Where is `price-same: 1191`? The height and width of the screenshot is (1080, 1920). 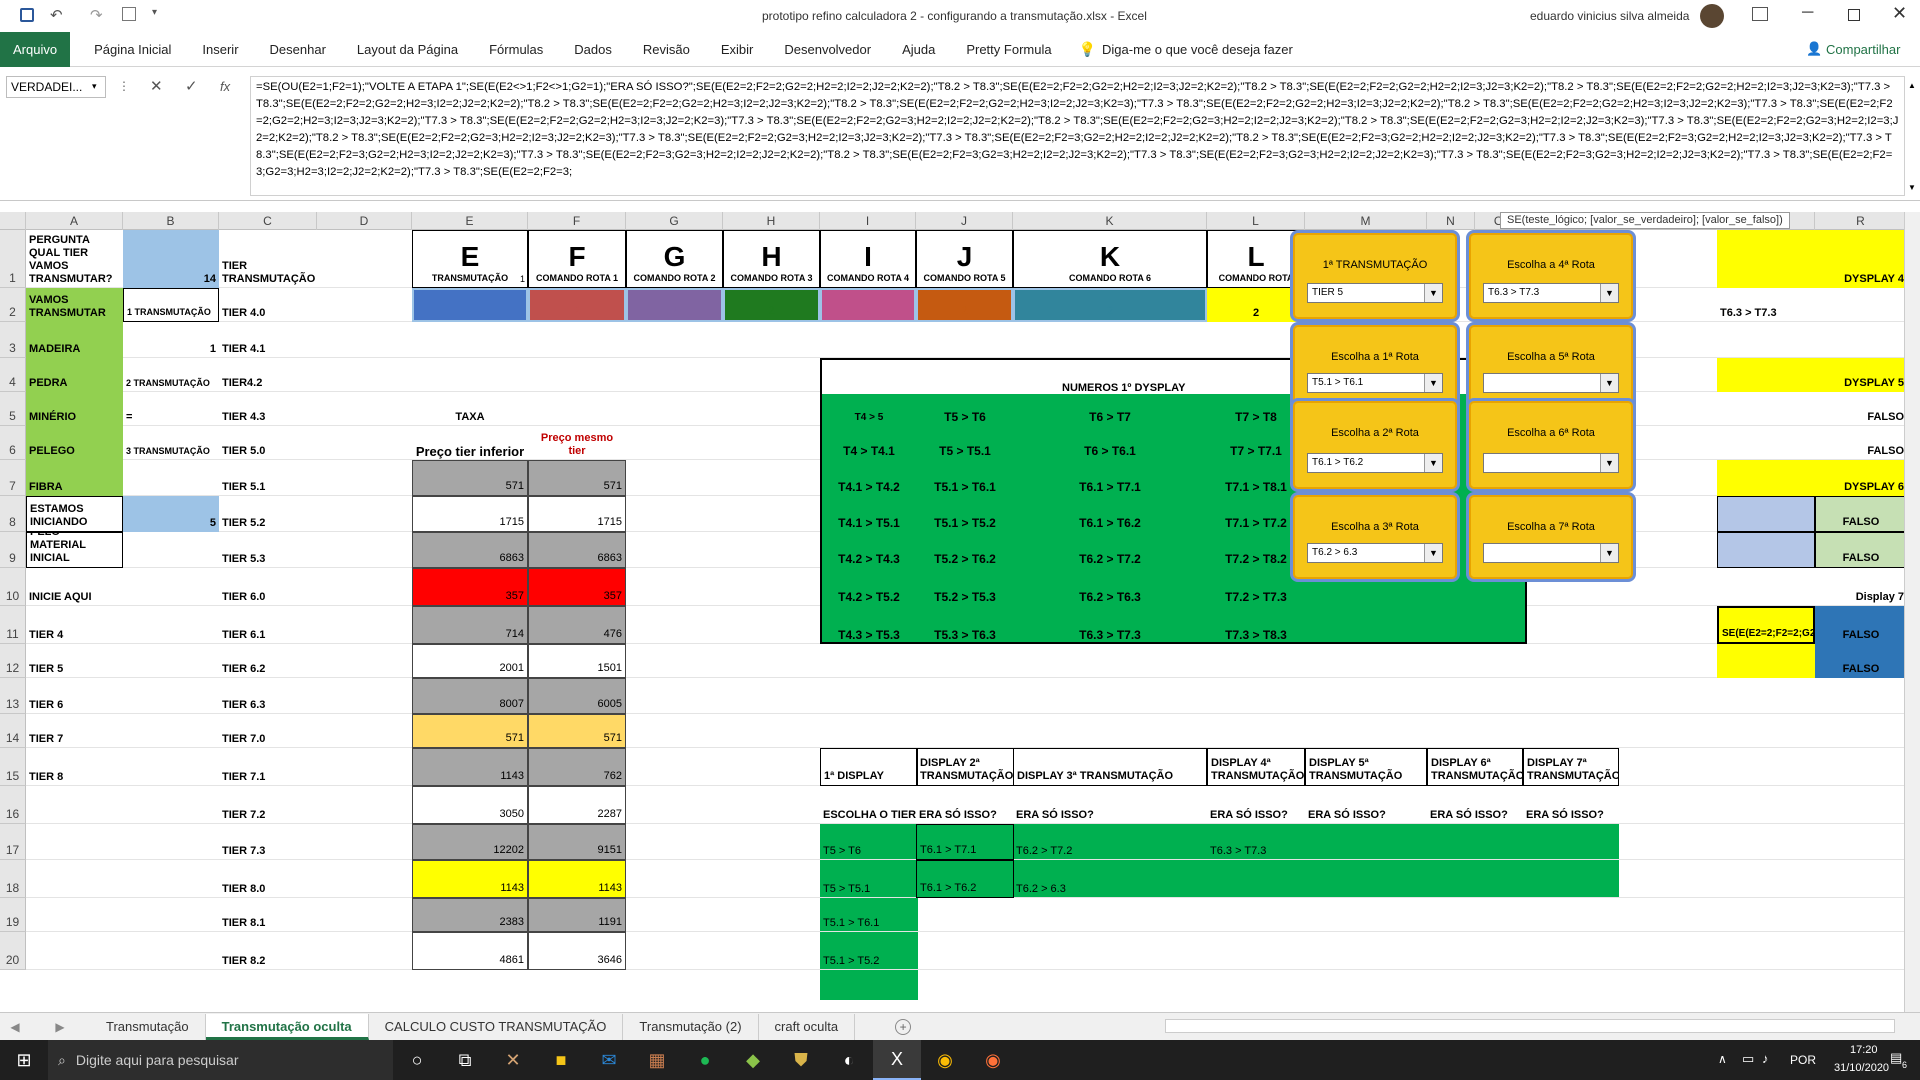
price-same: 1191 is located at coordinates (577, 915).